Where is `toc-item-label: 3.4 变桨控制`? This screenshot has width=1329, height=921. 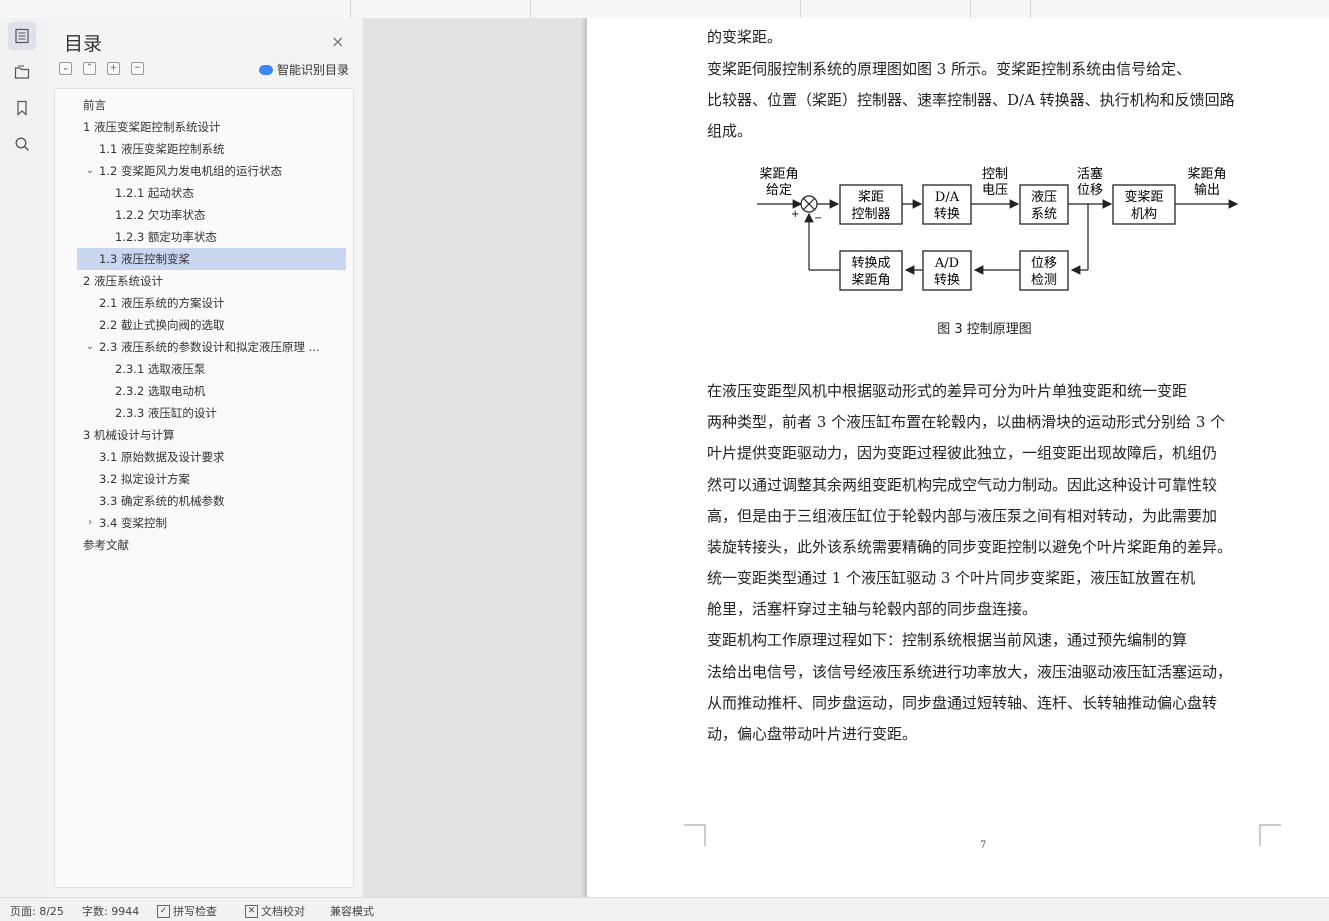
toc-item-label: 3.4 变桨控制 is located at coordinates (133, 523).